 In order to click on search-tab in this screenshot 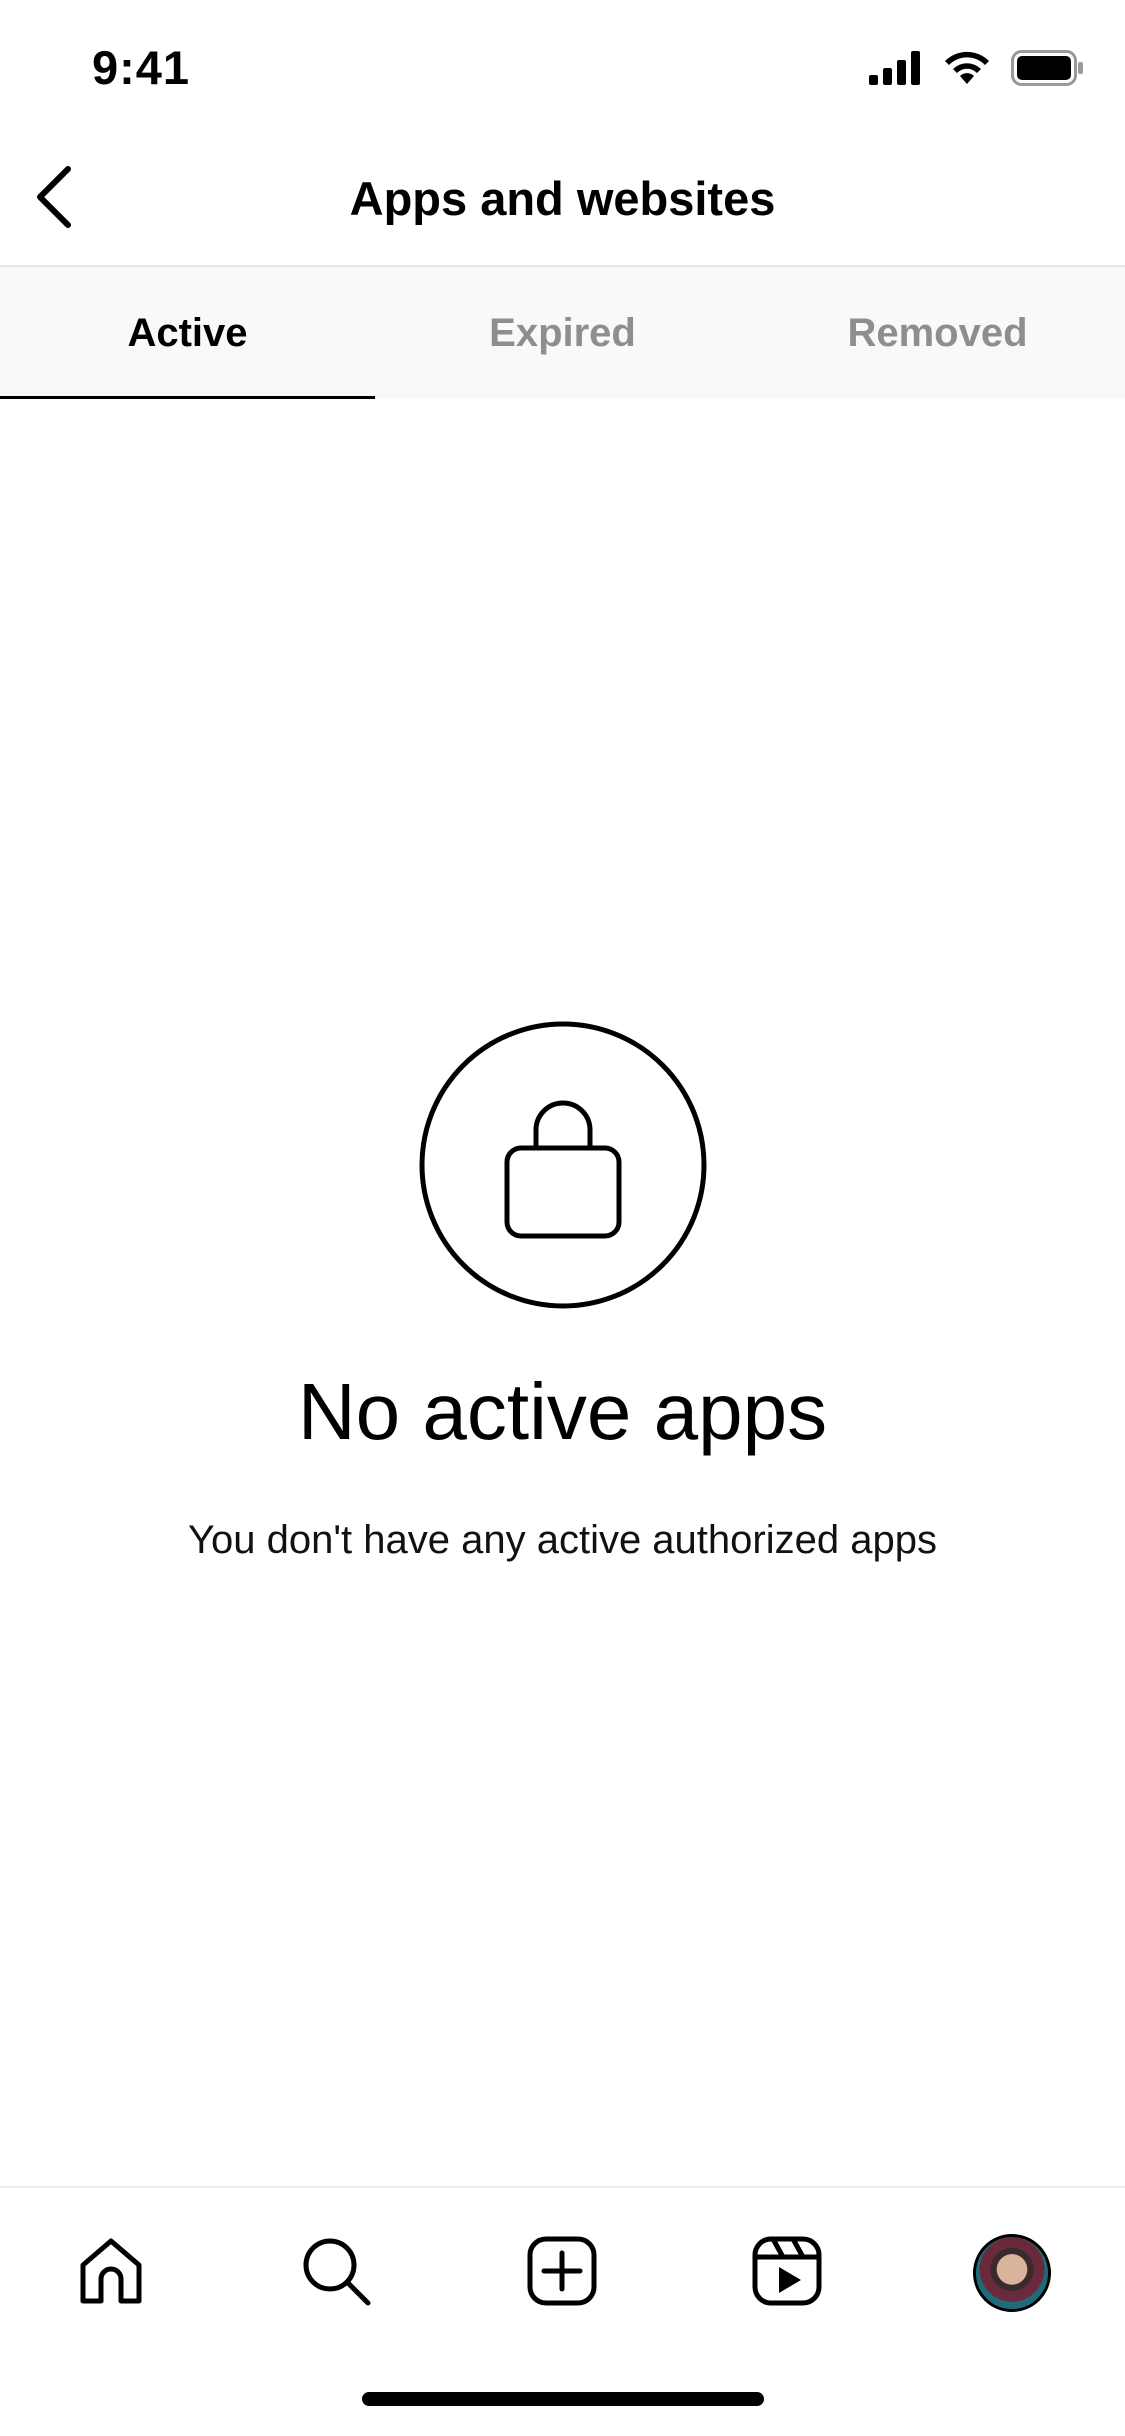, I will do `click(336, 2273)`.